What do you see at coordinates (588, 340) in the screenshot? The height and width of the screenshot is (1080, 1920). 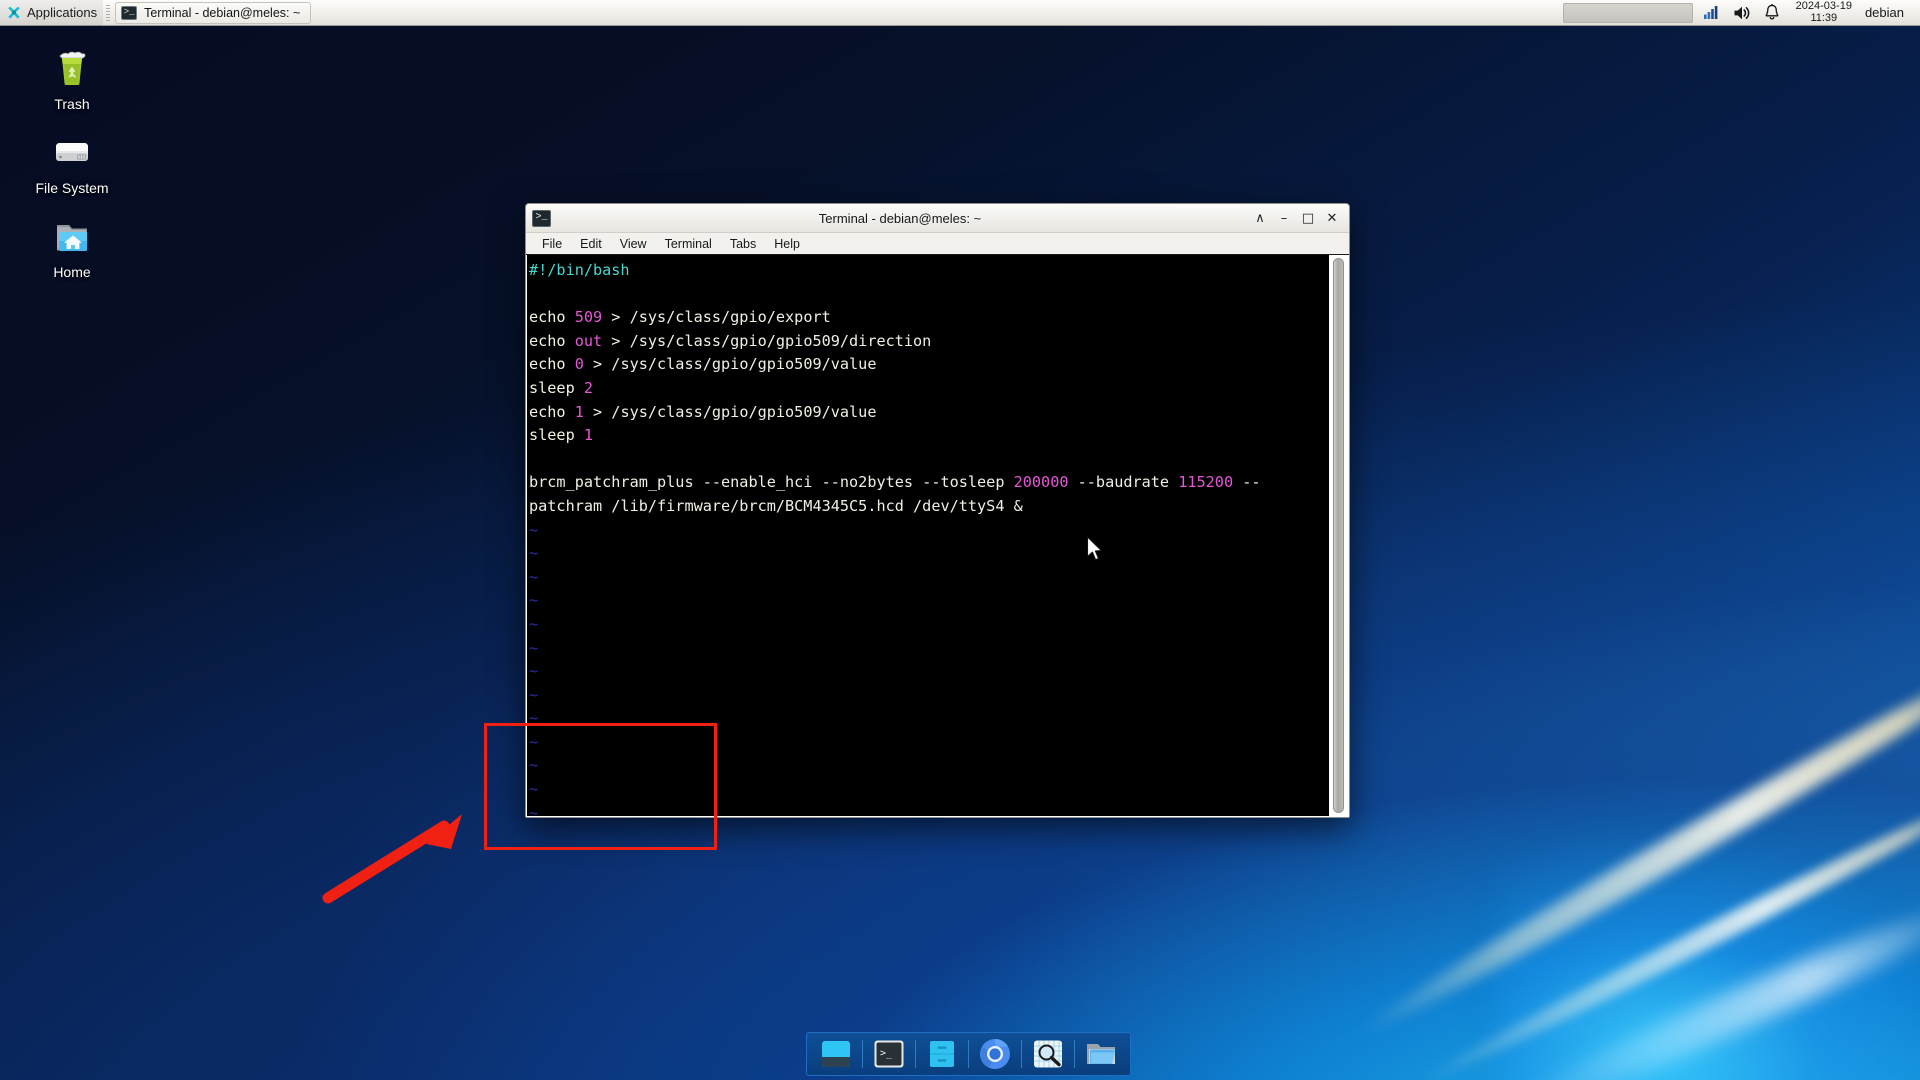 I see `terminal-token: out` at bounding box center [588, 340].